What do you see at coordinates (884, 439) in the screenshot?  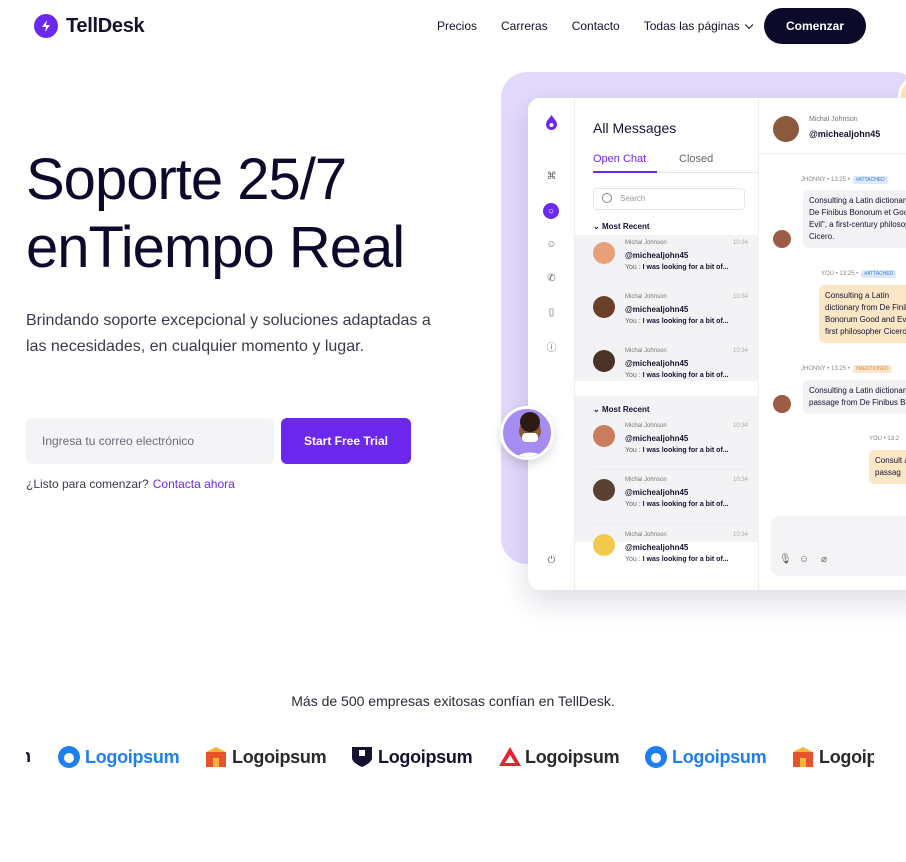 I see `message-meta: YOU • 13:2` at bounding box center [884, 439].